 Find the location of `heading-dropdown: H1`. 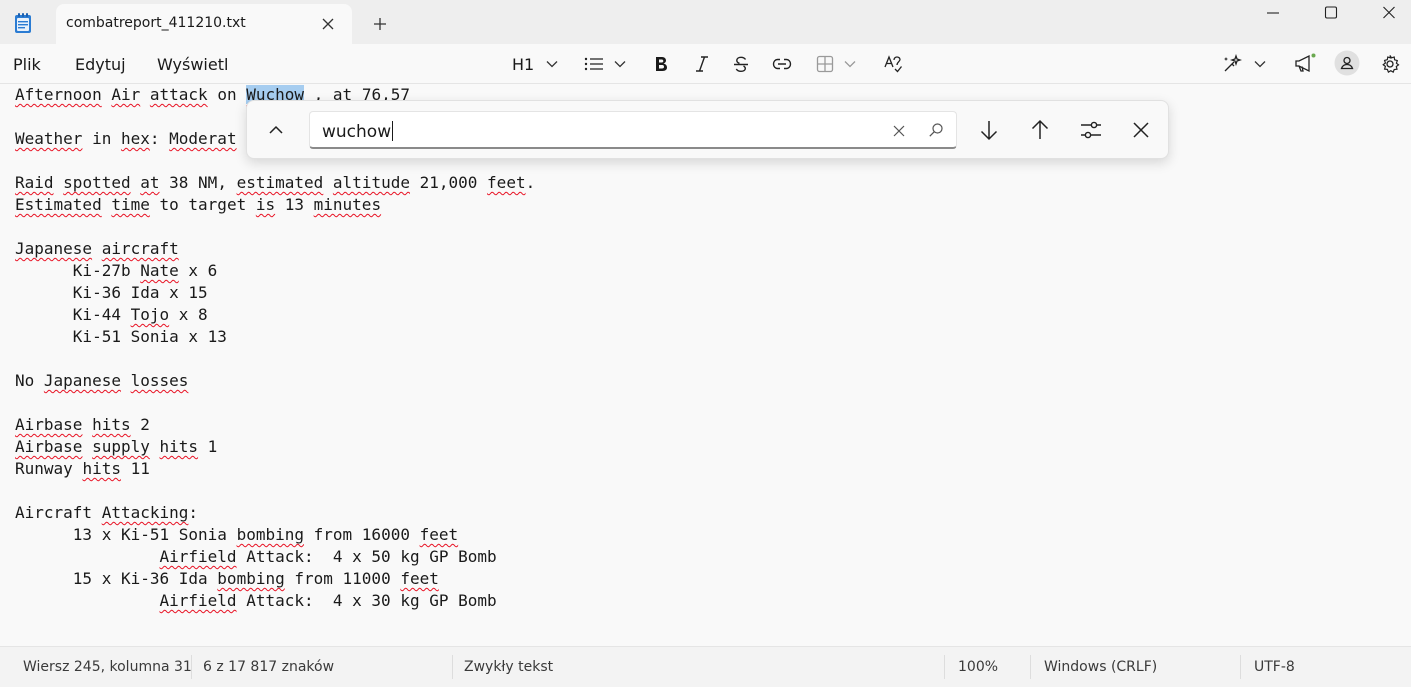

heading-dropdown: H1 is located at coordinates (535, 64).